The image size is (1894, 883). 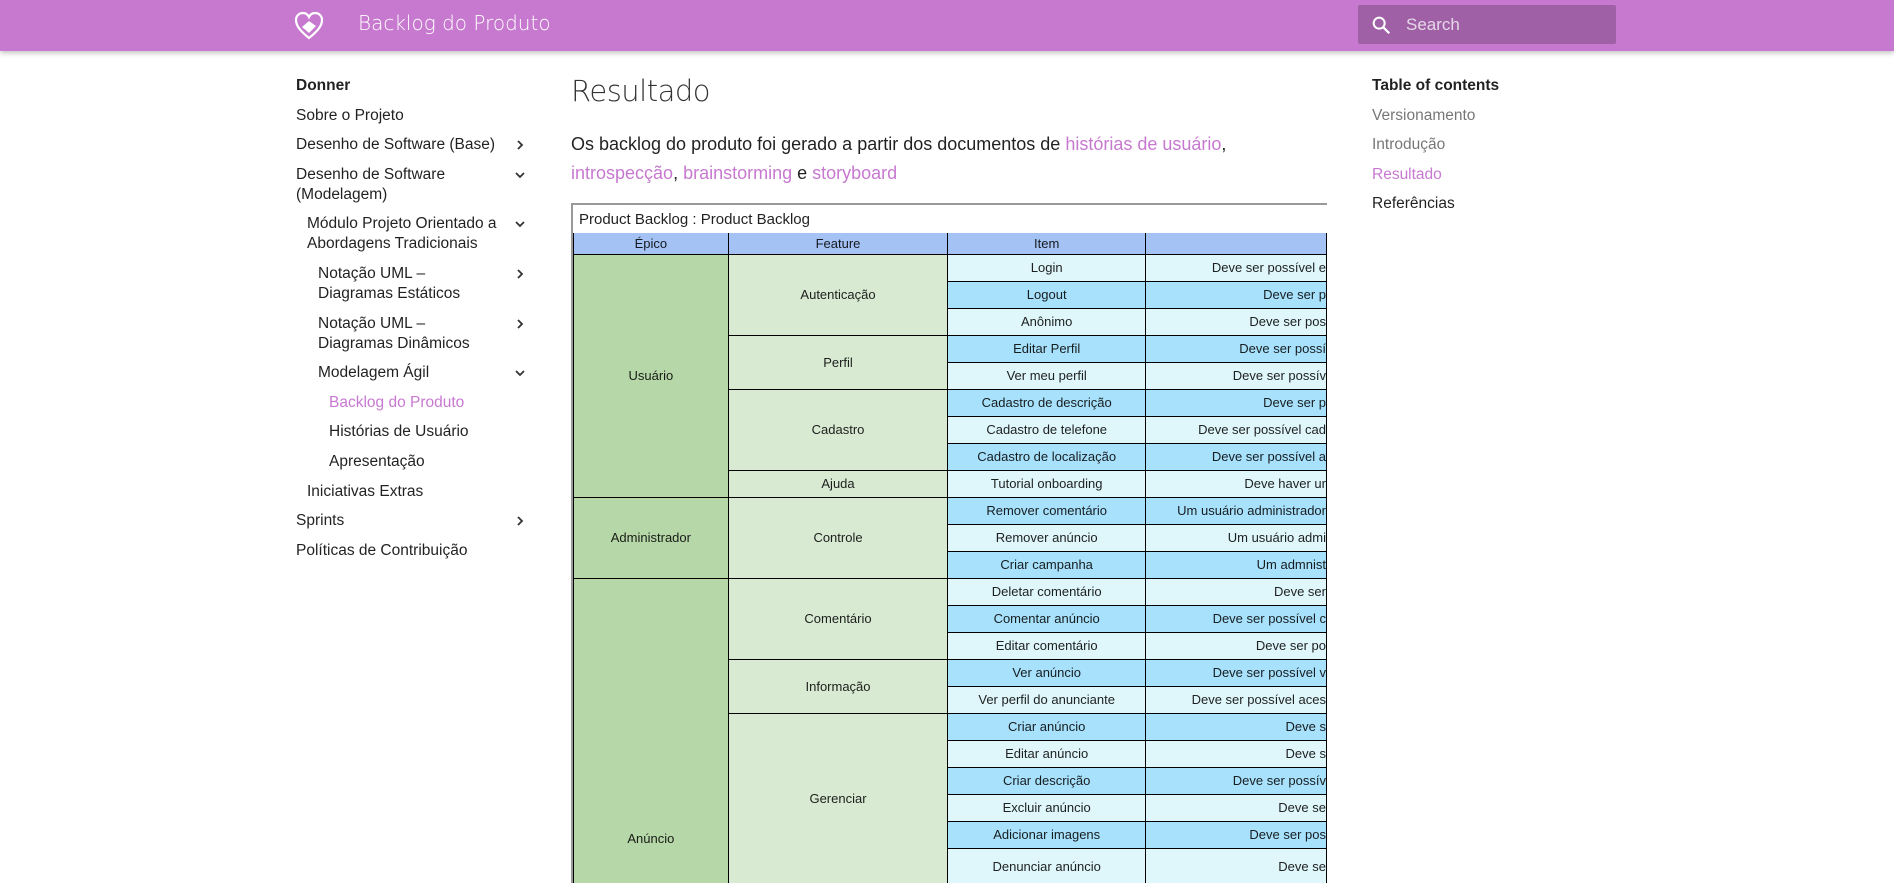 What do you see at coordinates (1047, 807) in the screenshot?
I see `item-cell: Excluir anúncio` at bounding box center [1047, 807].